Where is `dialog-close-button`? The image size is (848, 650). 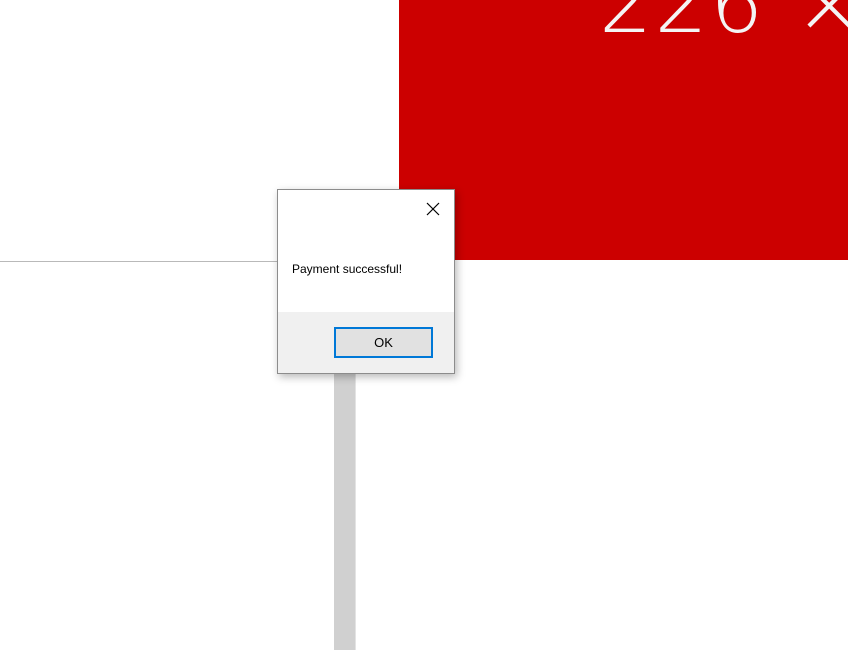 dialog-close-button is located at coordinates (433, 209).